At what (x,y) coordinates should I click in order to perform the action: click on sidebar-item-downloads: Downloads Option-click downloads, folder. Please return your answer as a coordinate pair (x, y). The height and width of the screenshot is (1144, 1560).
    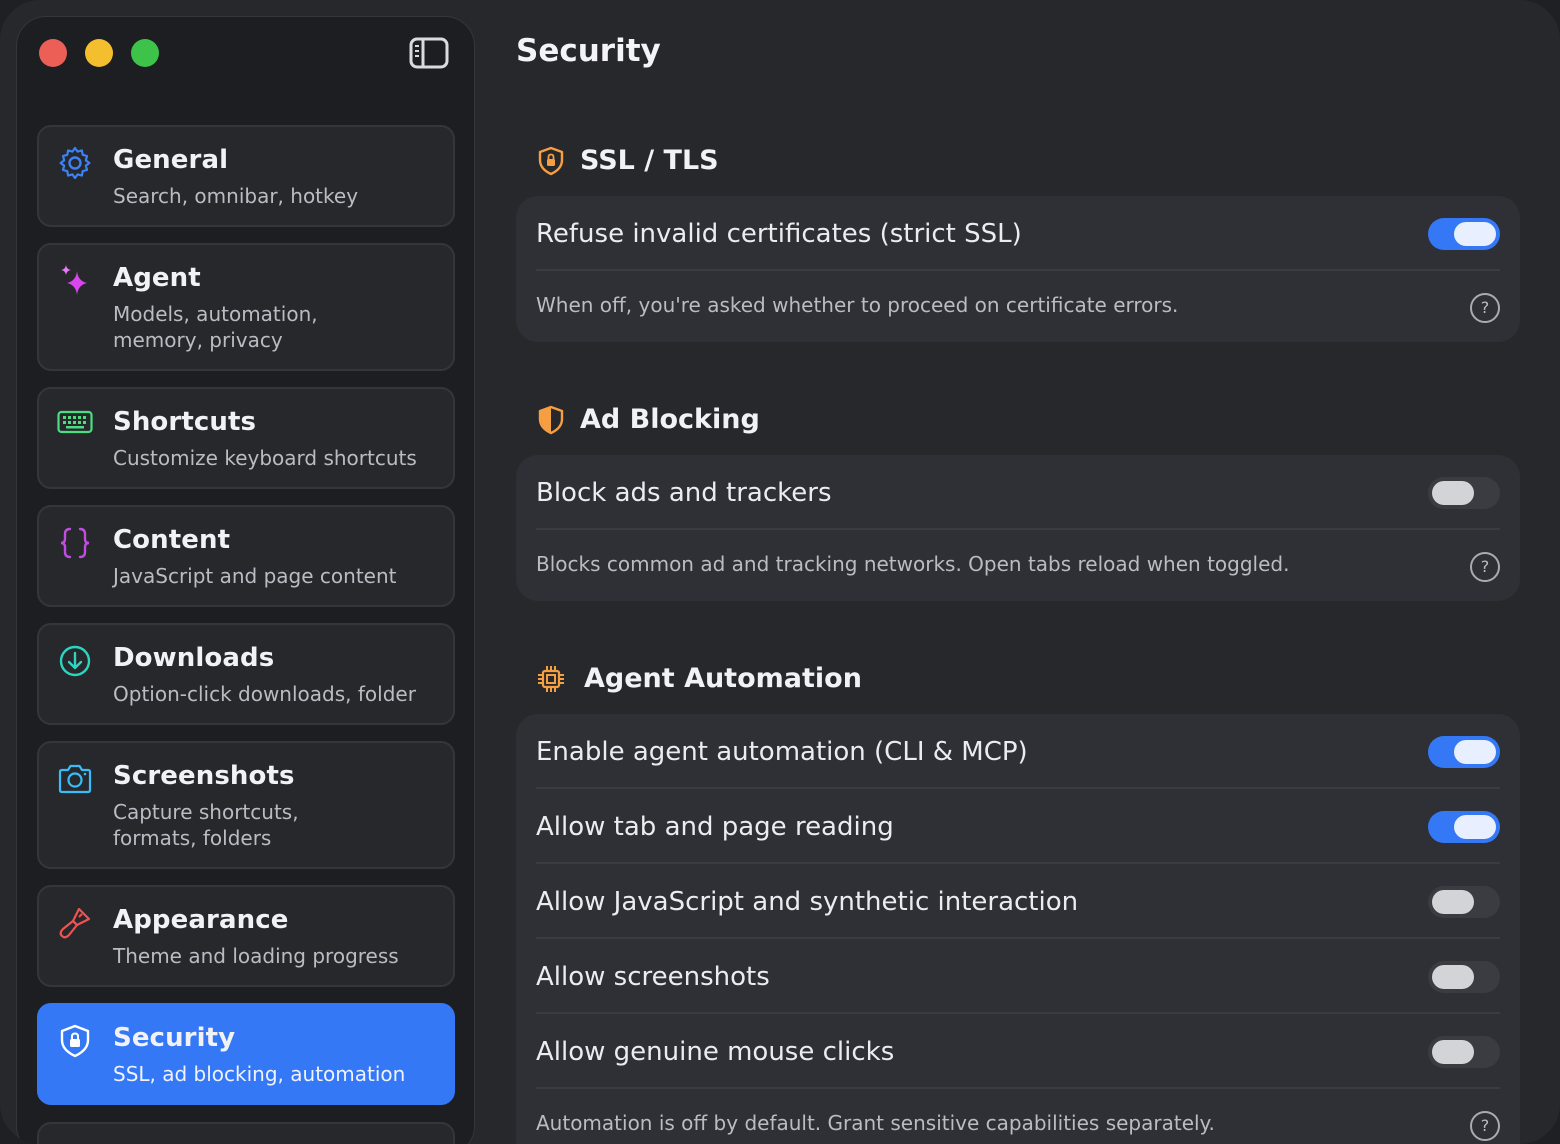
    Looking at the image, I should click on (246, 674).